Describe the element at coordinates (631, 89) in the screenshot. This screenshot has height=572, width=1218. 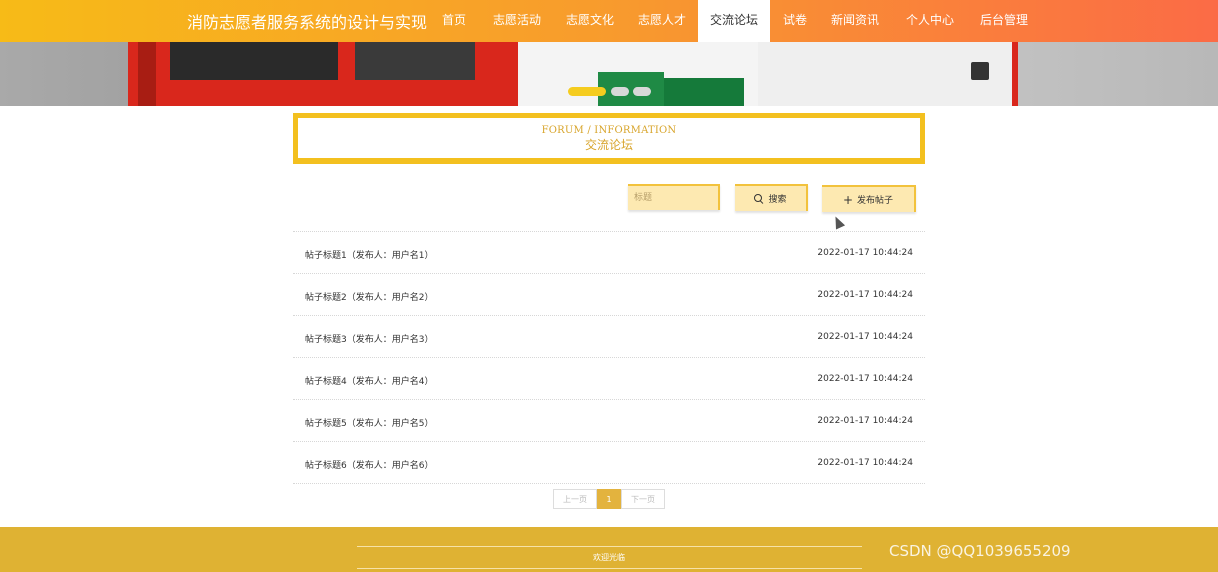
I see `banner-green-box` at that location.